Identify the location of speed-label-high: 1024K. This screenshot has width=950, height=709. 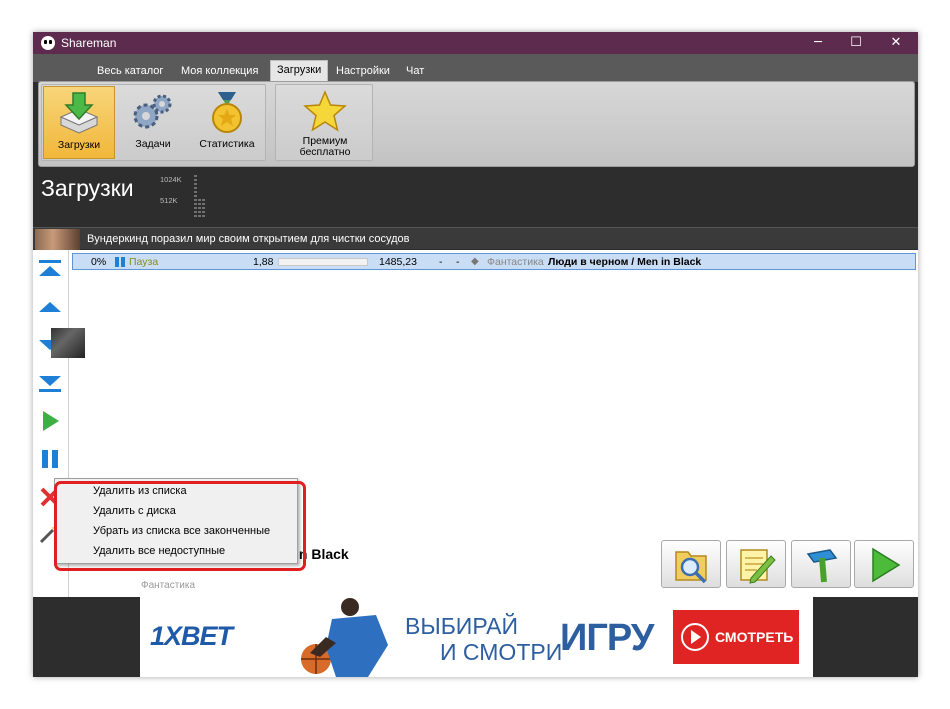
(171, 179).